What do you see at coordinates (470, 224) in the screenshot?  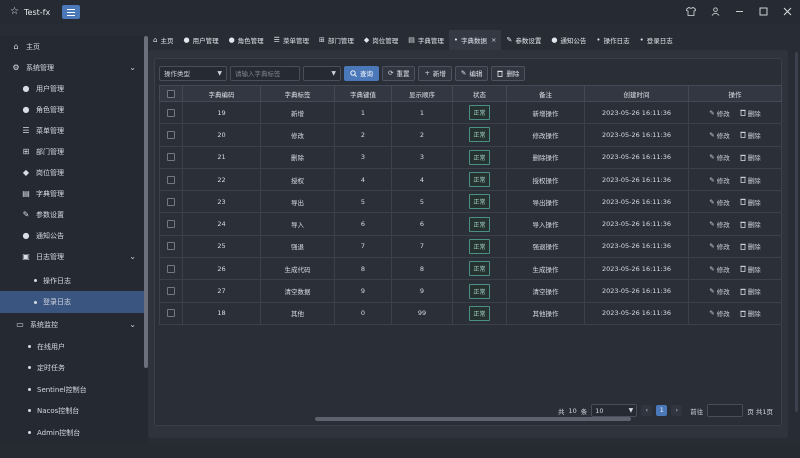 I see `table-row: 24 导入 6 6 正常 导入操作 2023-05-26 16:11:36 ✎ 修改 删除` at bounding box center [470, 224].